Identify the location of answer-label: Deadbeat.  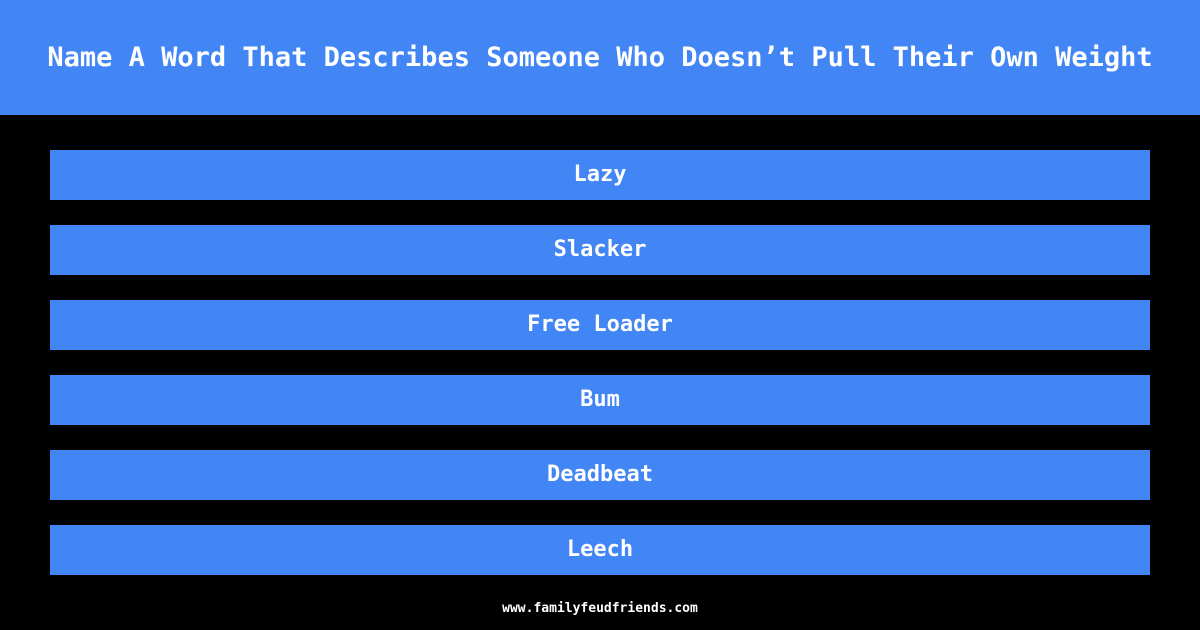
(600, 474).